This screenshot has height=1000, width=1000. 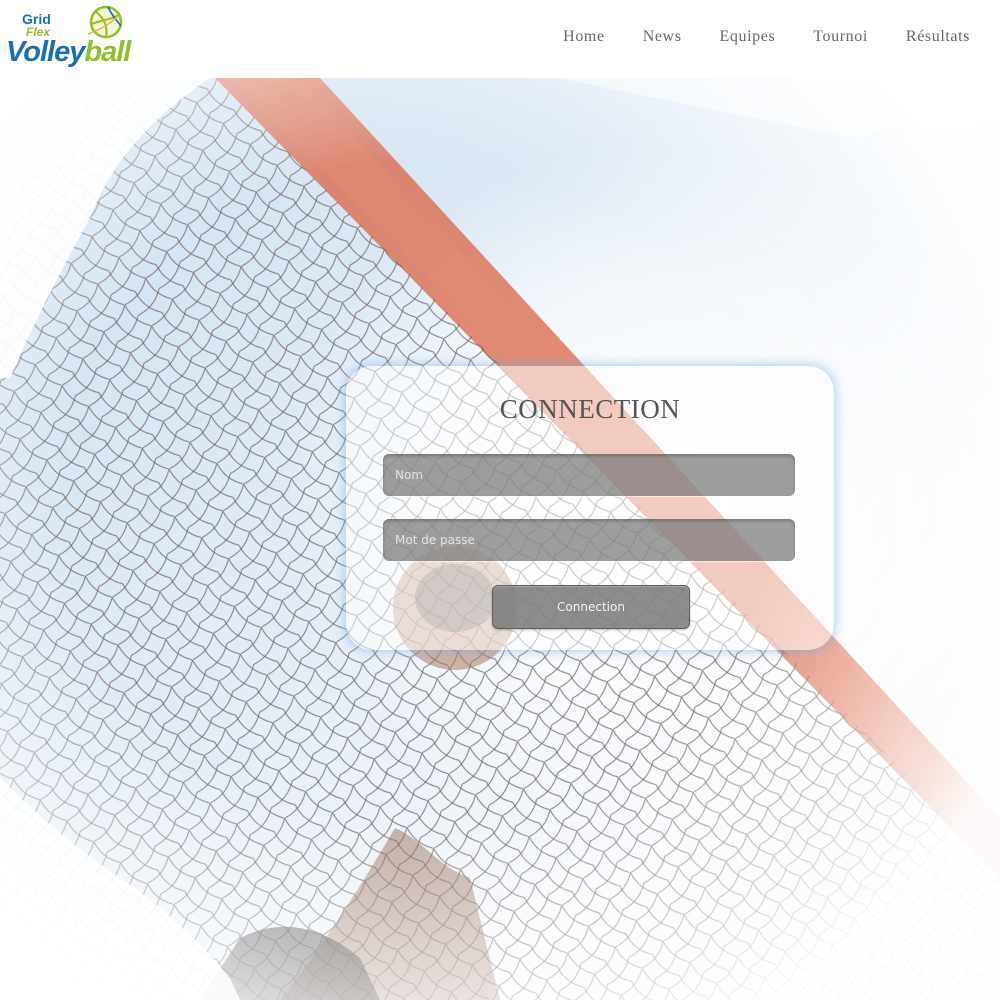 What do you see at coordinates (584, 37) in the screenshot?
I see `nav-home: Home` at bounding box center [584, 37].